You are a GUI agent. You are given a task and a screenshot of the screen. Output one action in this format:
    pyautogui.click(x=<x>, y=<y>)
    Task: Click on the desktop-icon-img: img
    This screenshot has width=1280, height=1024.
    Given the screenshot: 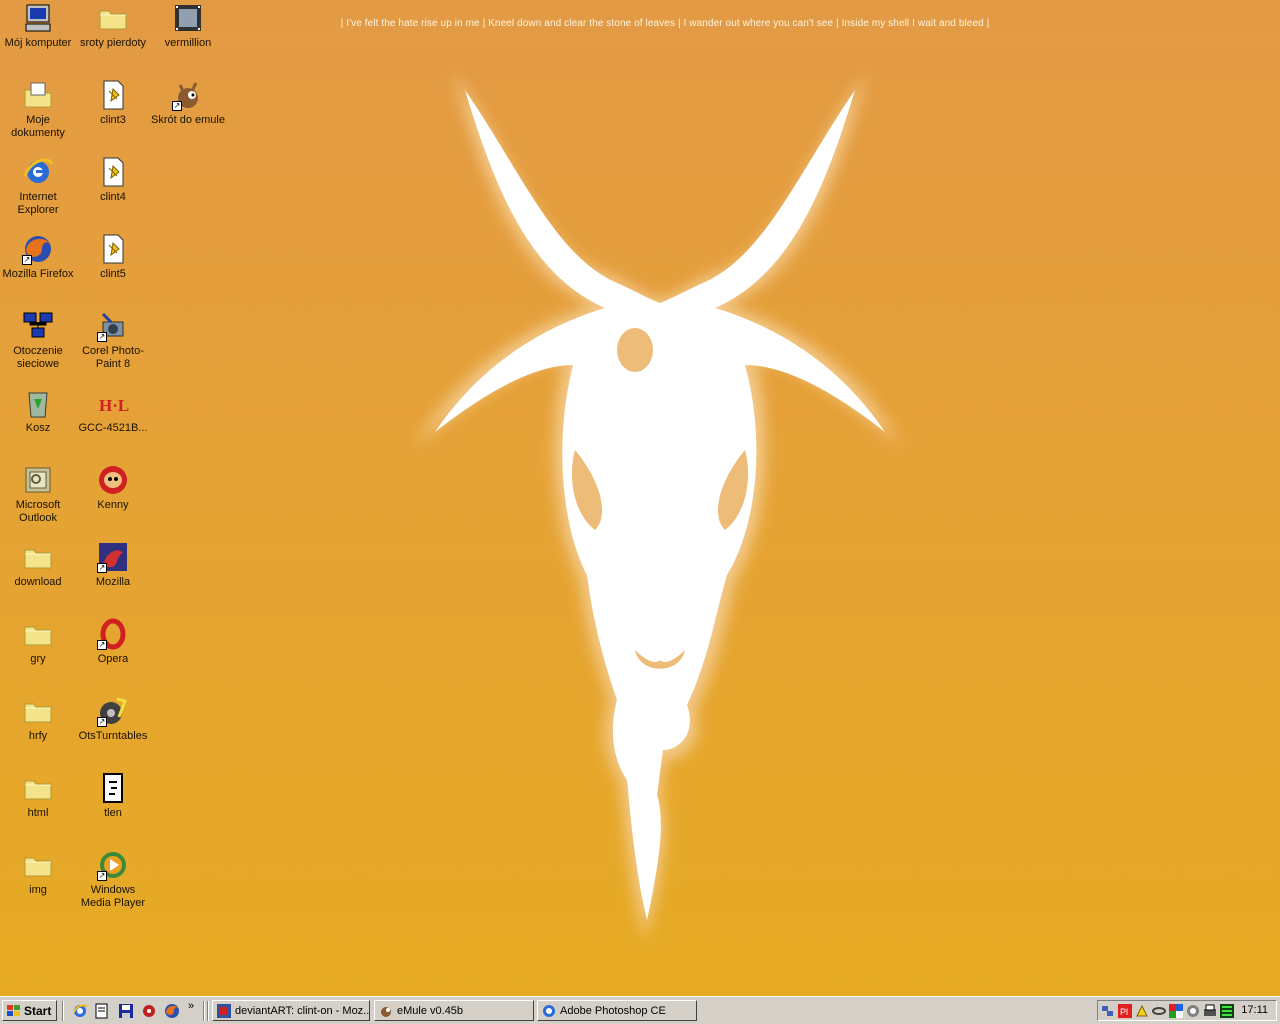 What is the action you would take?
    pyautogui.click(x=38, y=873)
    